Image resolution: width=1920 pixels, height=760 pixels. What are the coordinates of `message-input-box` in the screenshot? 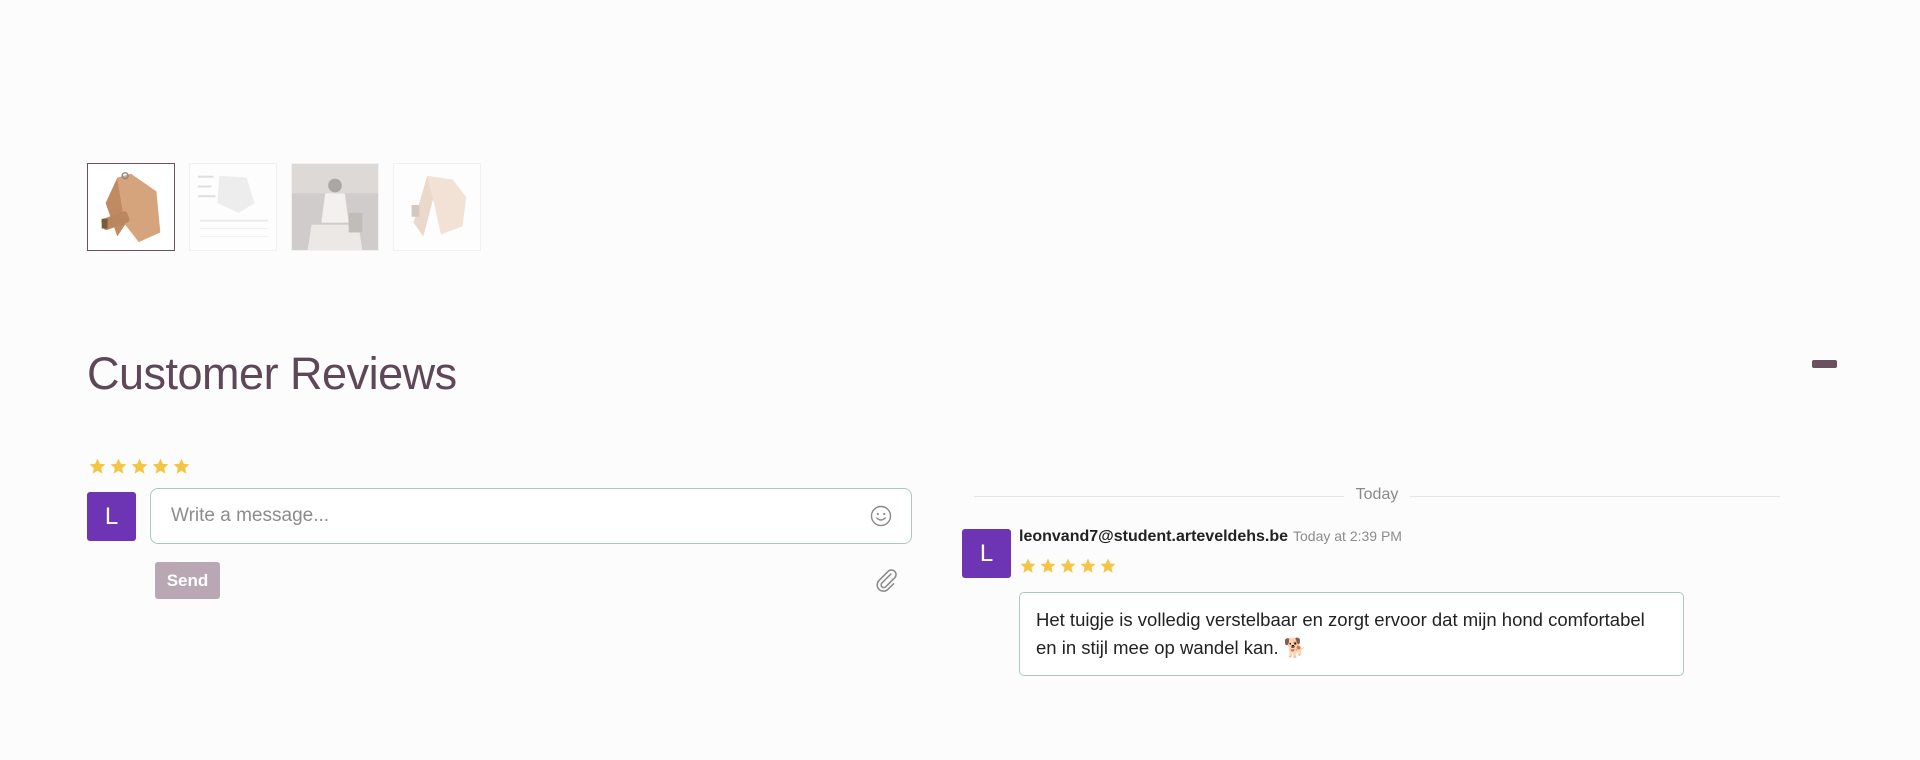 It's located at (531, 516).